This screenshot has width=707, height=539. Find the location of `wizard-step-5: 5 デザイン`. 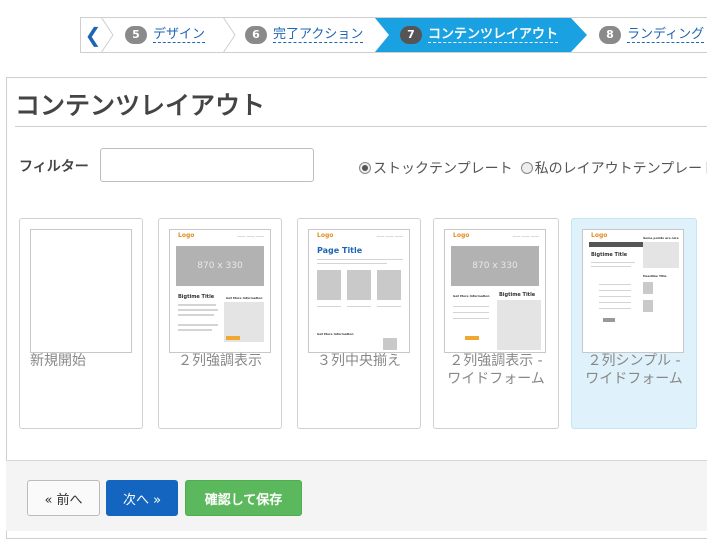

wizard-step-5: 5 デザイン is located at coordinates (165, 35).